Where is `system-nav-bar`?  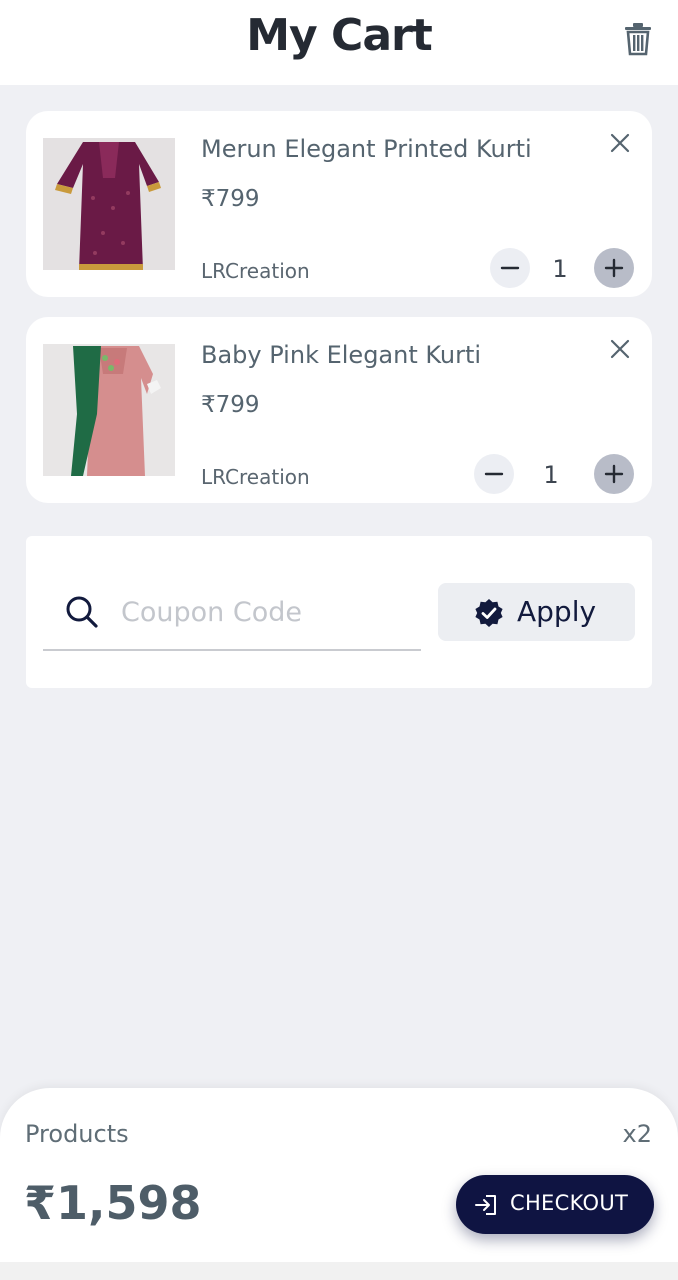
system-nav-bar is located at coordinates (339, 1271).